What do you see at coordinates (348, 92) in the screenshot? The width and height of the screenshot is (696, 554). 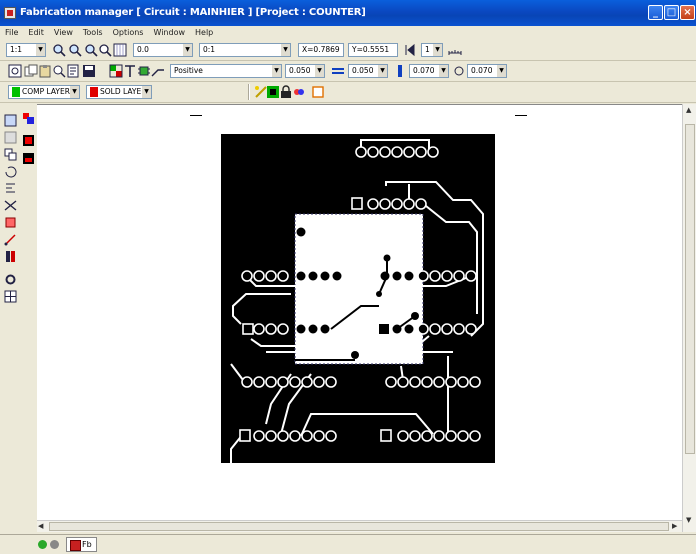 I see `layer-toolbar: COMP LAYER ▼ SOLD LAYER ▼` at bounding box center [348, 92].